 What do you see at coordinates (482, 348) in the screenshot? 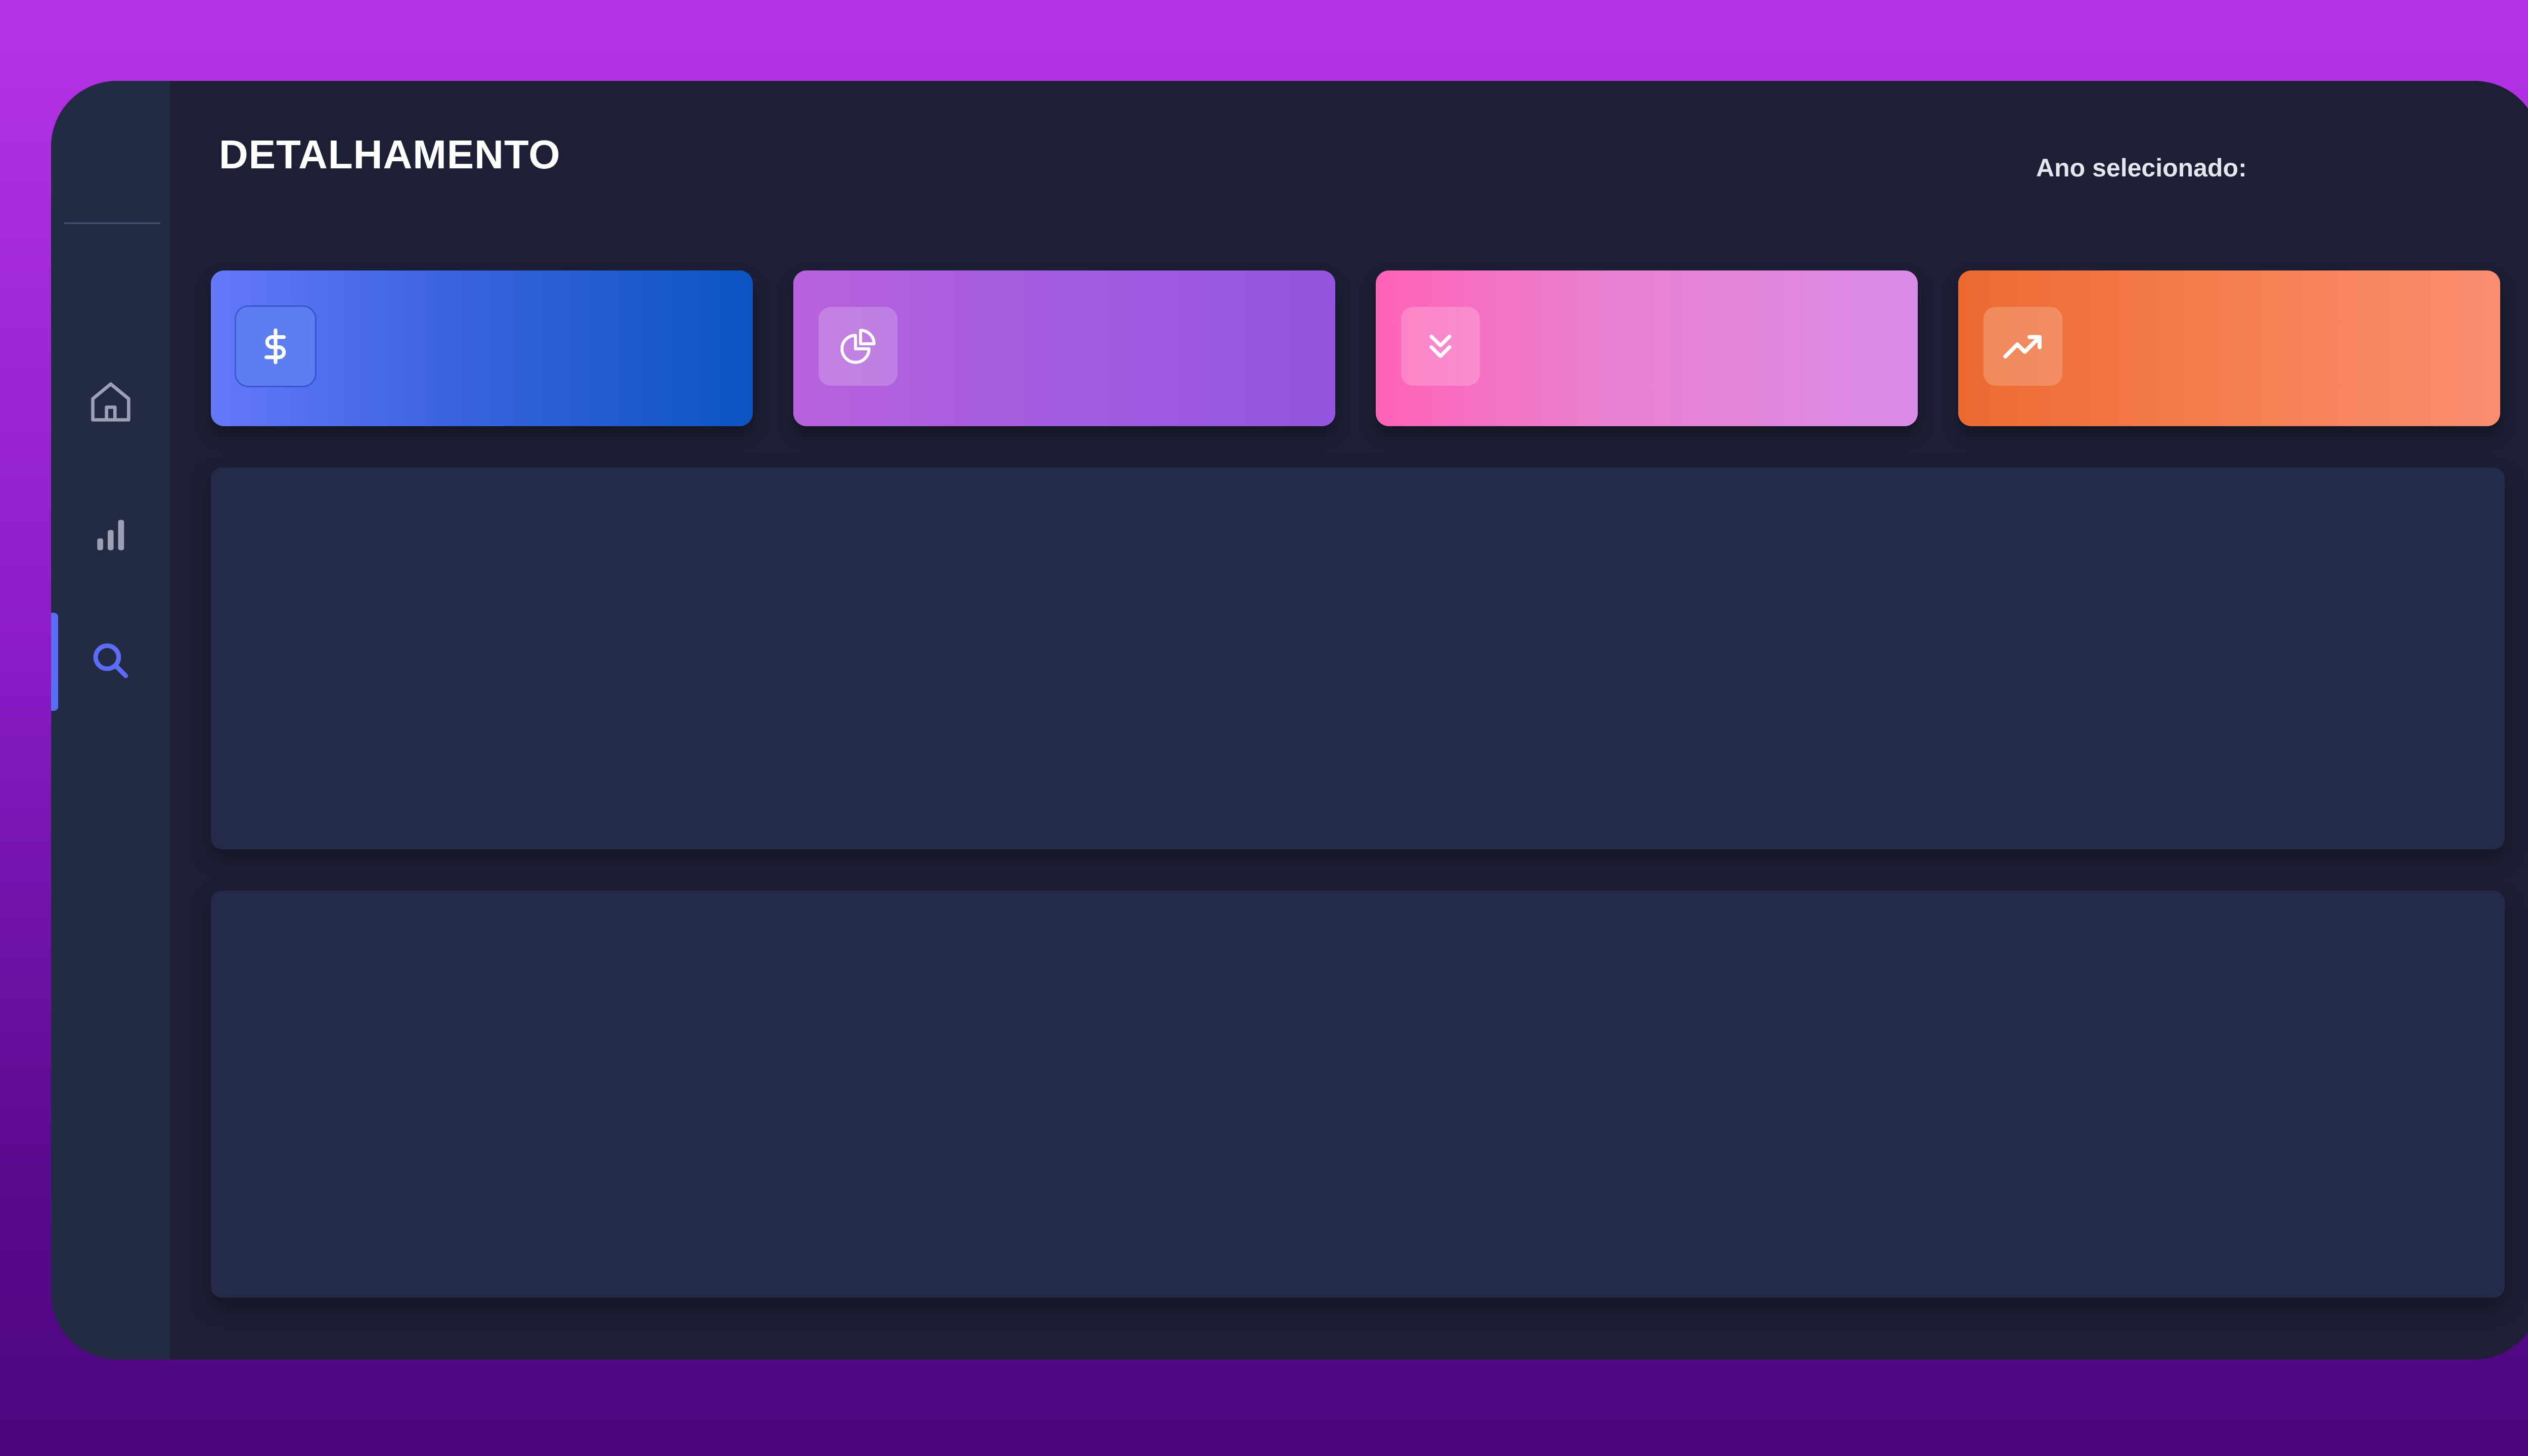
I see `kpi-card-revenue` at bounding box center [482, 348].